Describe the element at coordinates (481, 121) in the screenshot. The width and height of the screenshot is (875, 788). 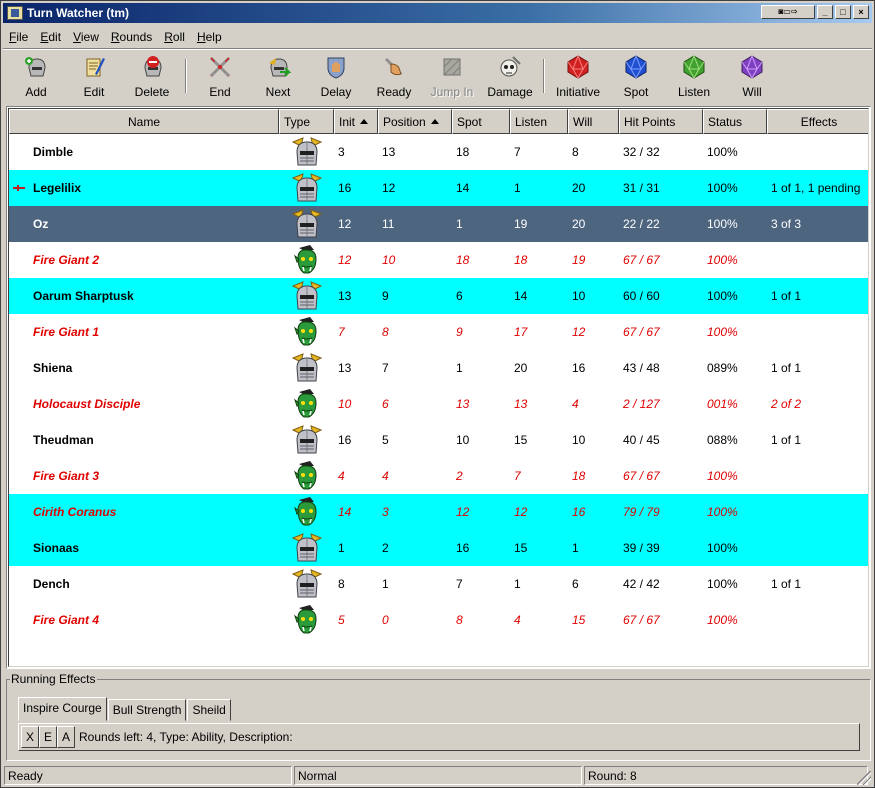
I see `col-header-spot: Spot` at that location.